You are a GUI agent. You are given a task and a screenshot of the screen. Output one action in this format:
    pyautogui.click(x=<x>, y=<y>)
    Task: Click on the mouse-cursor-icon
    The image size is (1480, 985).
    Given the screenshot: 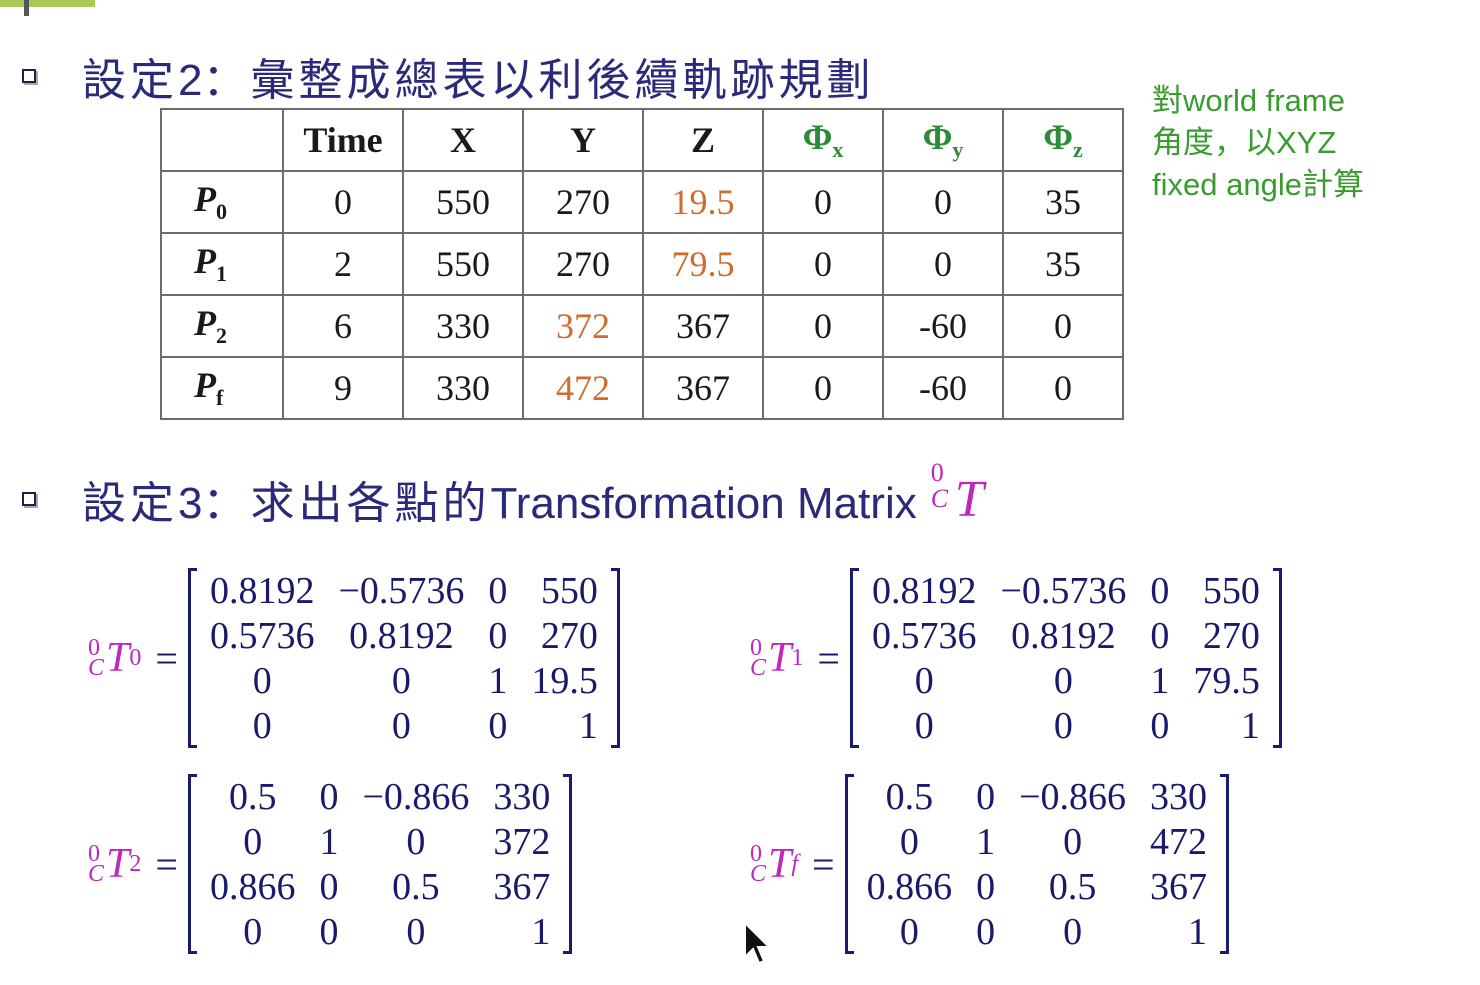 What is the action you would take?
    pyautogui.click(x=758, y=943)
    